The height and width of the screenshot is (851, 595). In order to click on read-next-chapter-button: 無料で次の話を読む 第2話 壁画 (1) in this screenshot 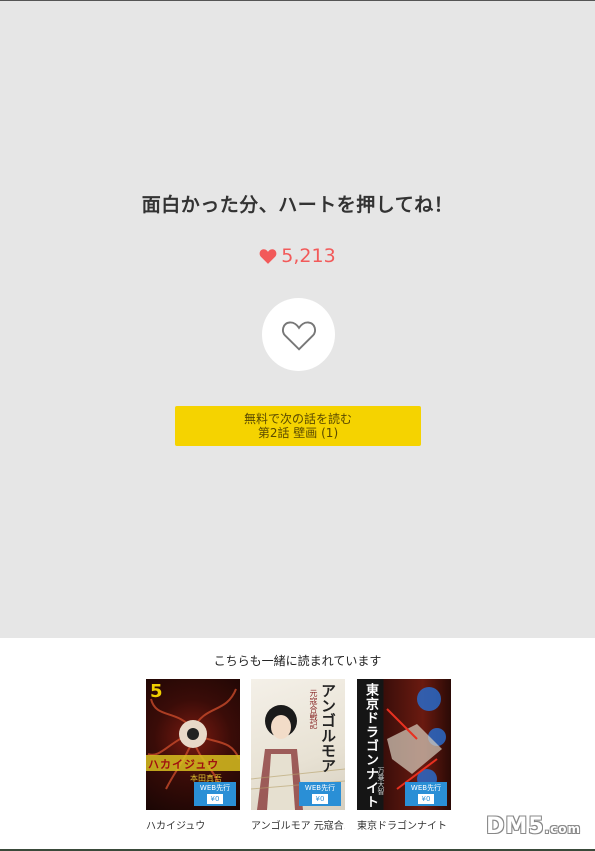, I will do `click(298, 426)`.